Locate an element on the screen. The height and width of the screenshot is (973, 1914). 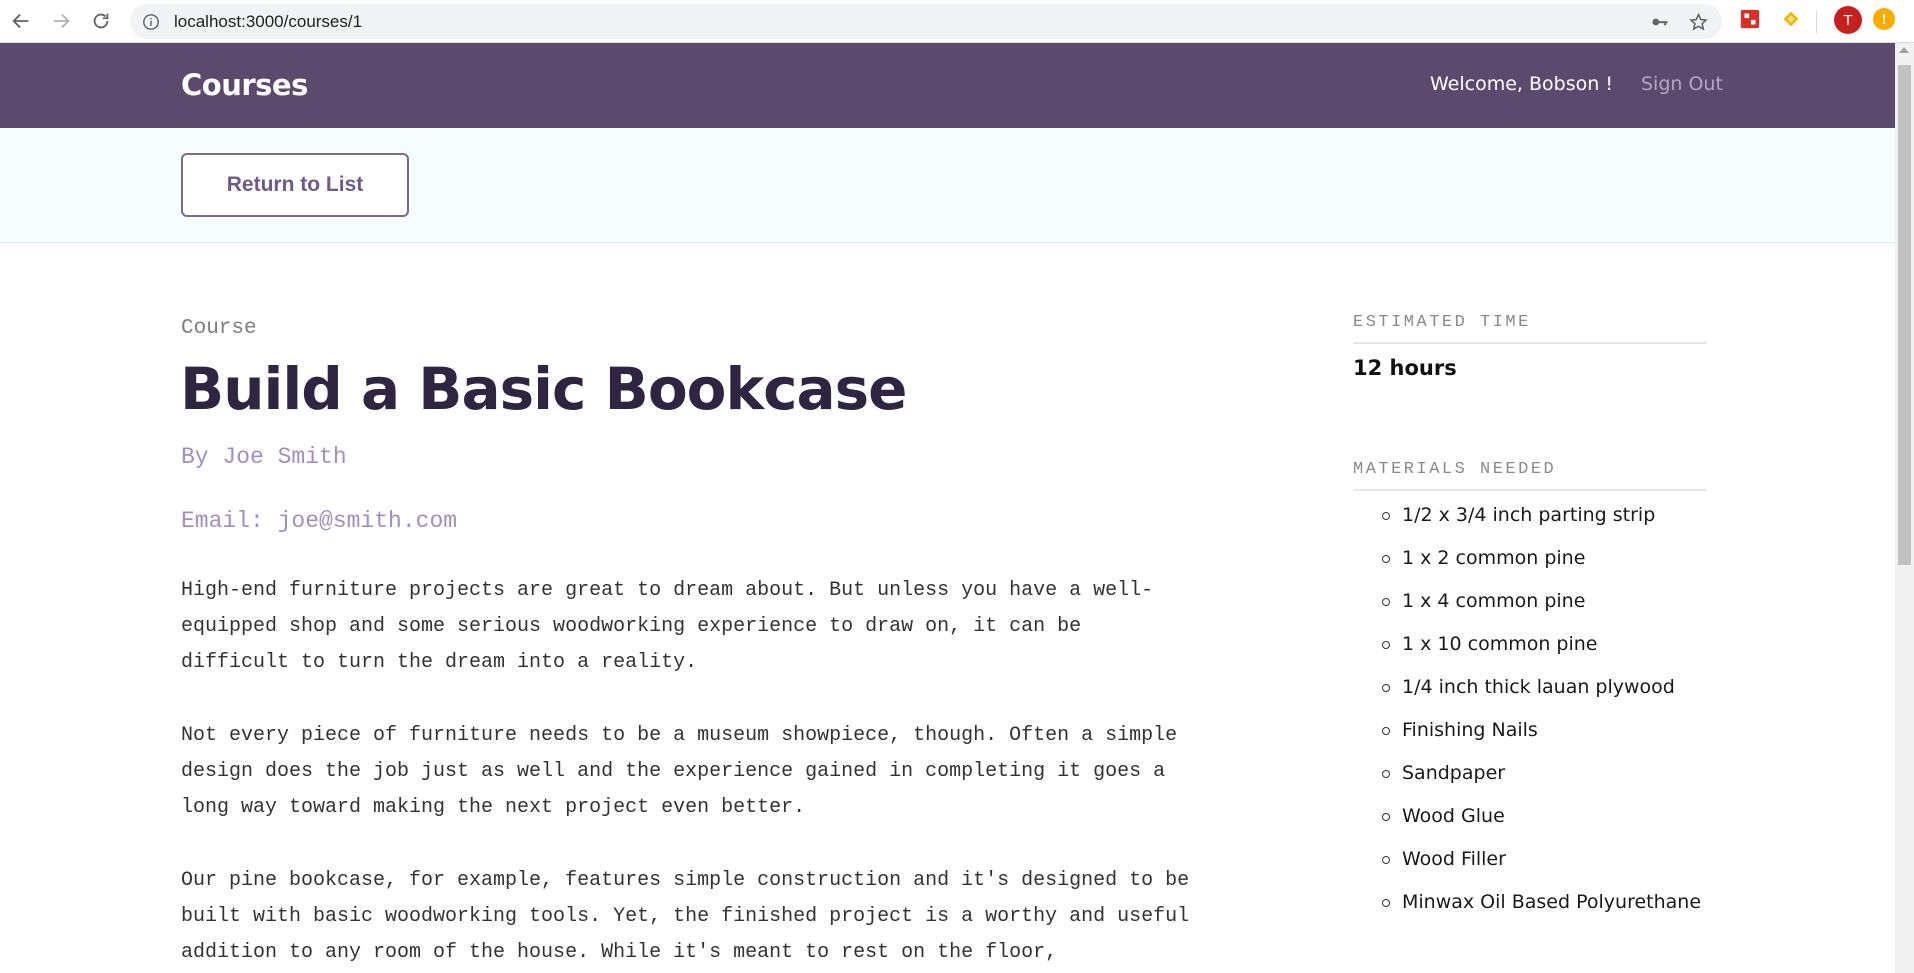
scroll-up-arrow-icon is located at coordinates (1904, 50).